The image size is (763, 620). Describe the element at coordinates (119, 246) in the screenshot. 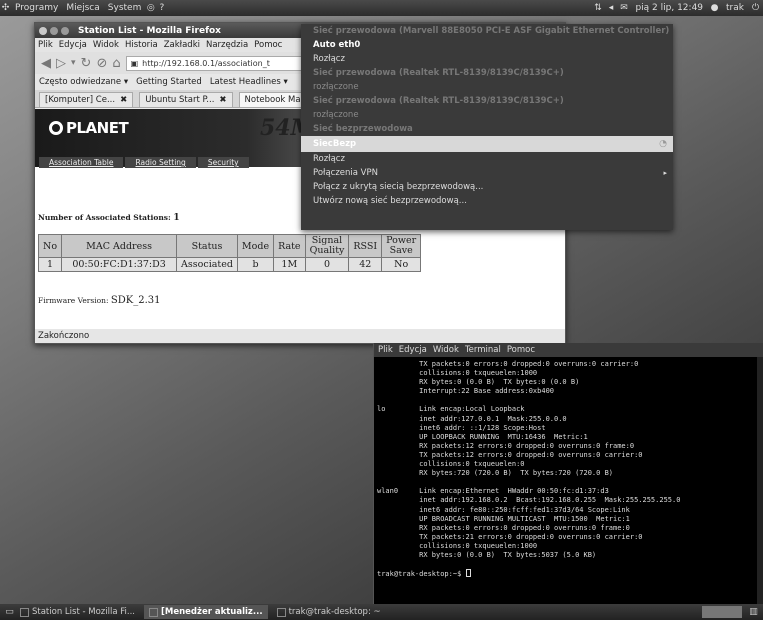

I see `col-mac: MAC Address` at that location.